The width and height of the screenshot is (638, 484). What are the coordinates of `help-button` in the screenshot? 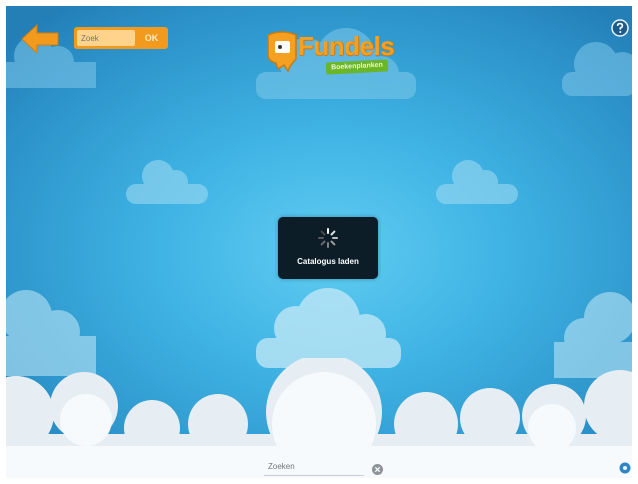 It's located at (620, 28).